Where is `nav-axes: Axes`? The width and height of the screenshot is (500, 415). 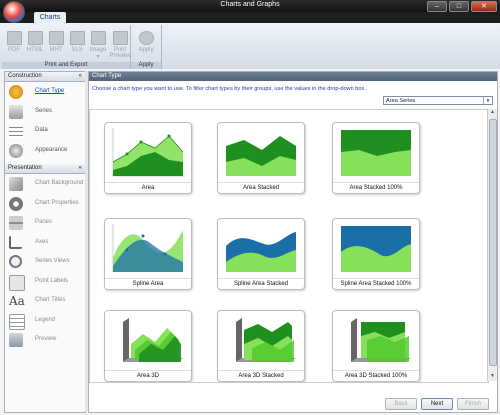
nav-axes: Axes is located at coordinates (45, 243).